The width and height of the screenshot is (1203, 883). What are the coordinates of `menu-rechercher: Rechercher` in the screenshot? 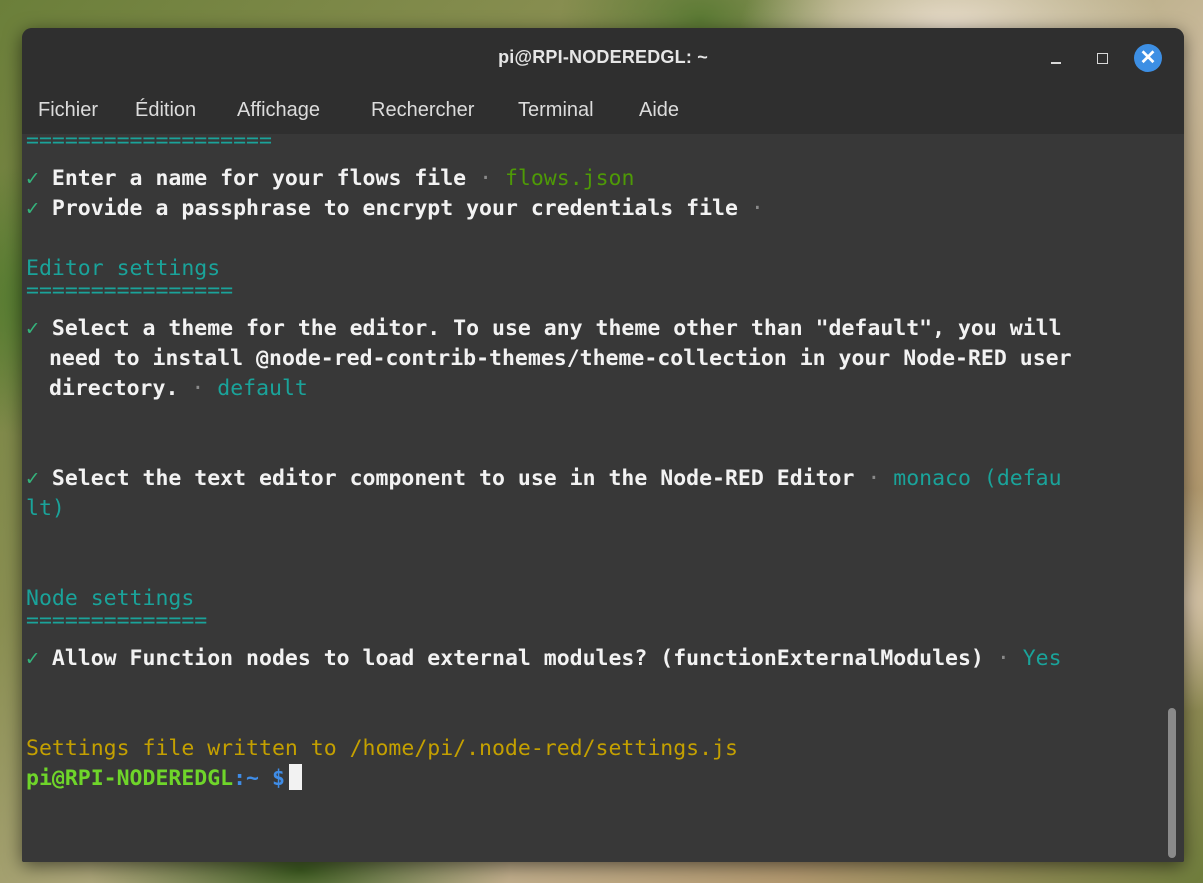 It's located at (422, 110).